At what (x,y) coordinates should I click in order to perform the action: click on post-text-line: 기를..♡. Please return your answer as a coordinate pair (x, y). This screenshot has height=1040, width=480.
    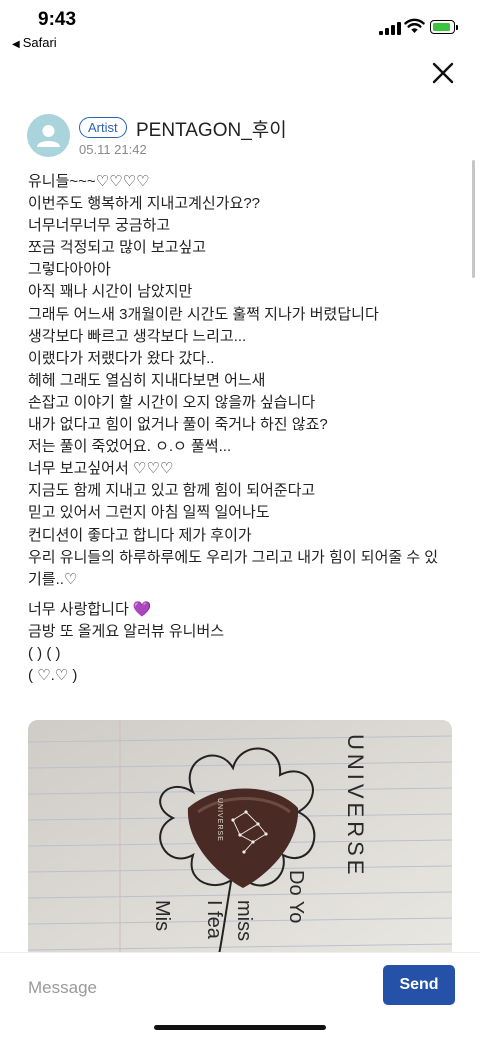
    Looking at the image, I should click on (53, 579).